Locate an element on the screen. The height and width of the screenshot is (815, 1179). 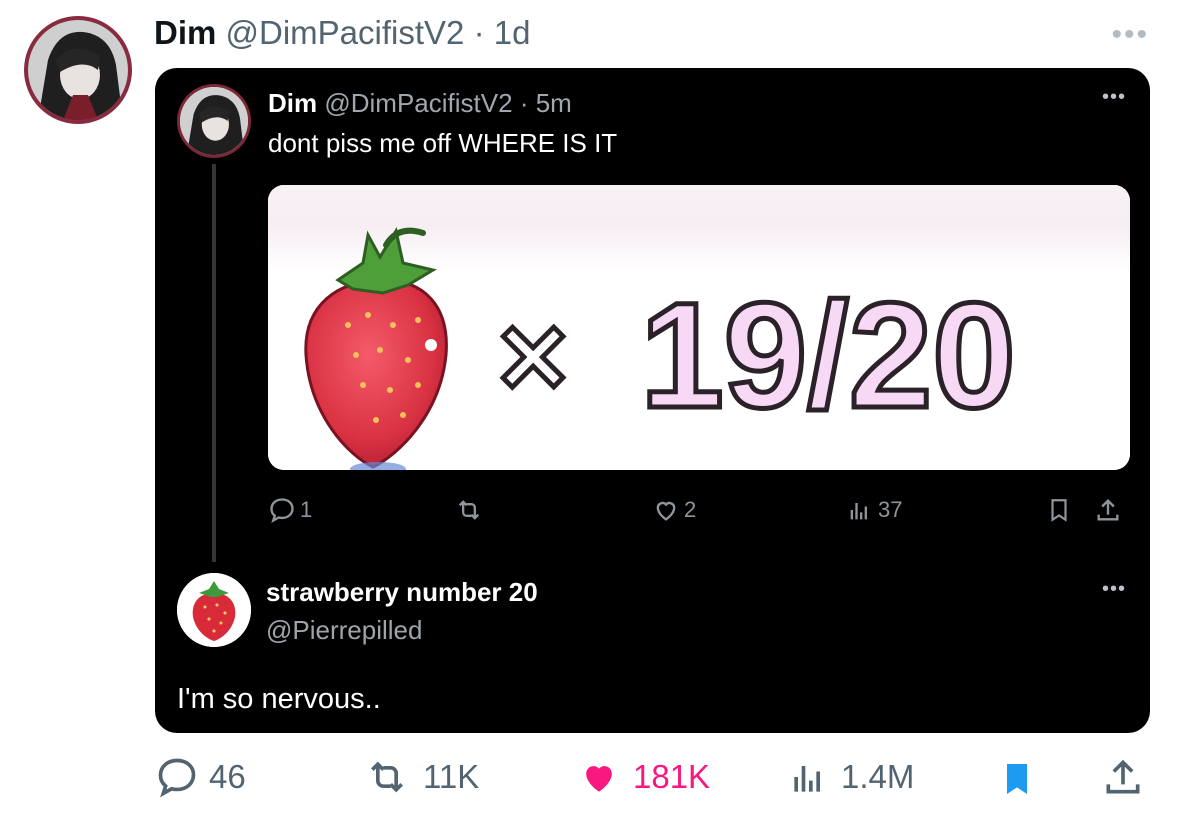
quoted-views-button: 37 is located at coordinates (874, 510).